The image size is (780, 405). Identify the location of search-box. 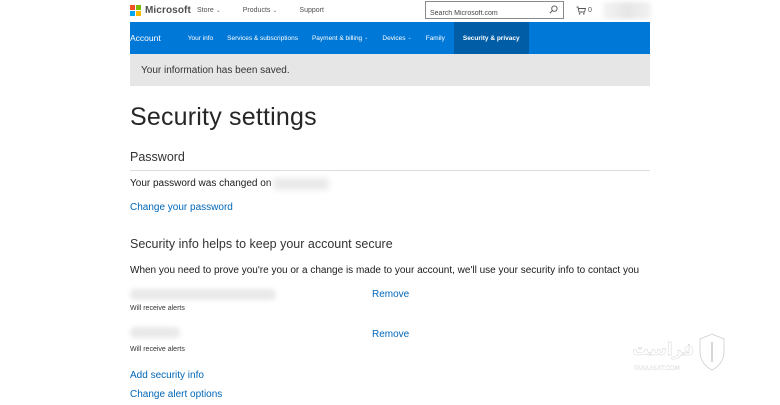
(494, 11).